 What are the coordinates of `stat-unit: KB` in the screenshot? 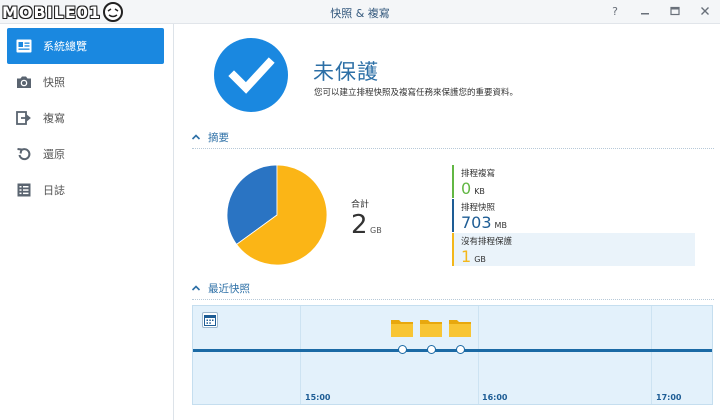 It's located at (479, 191).